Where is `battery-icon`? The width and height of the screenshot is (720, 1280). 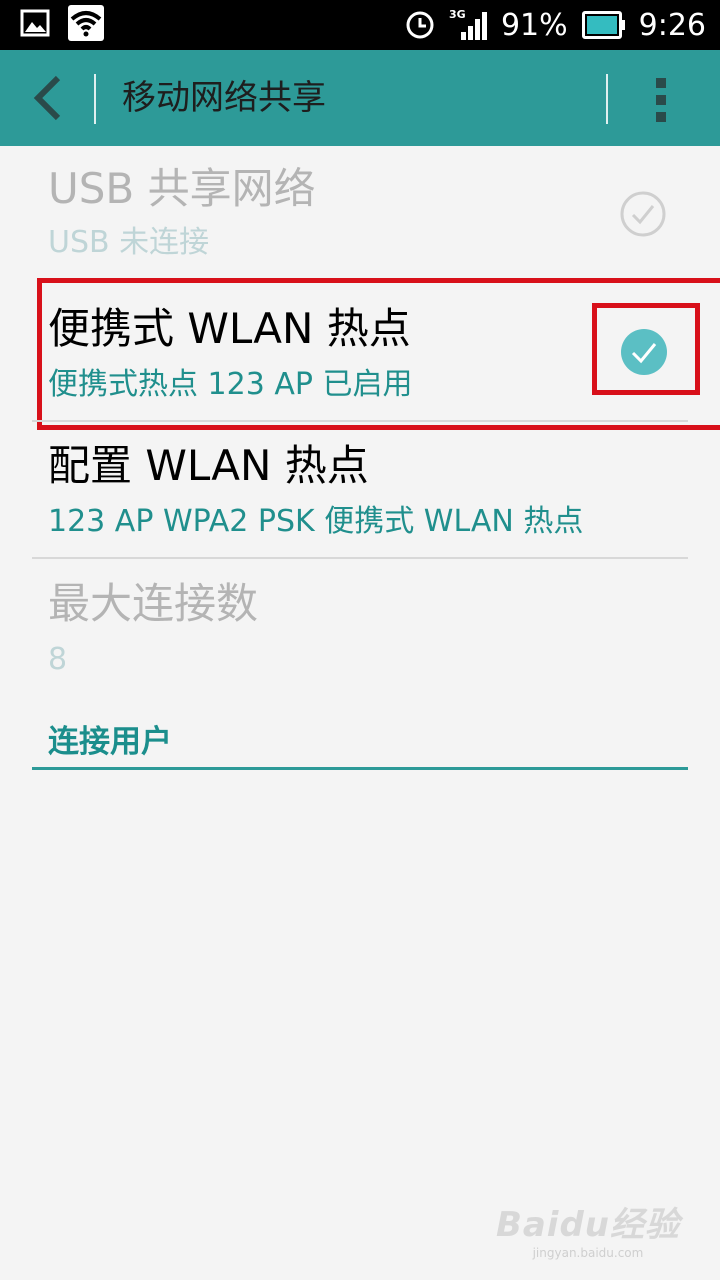 battery-icon is located at coordinates (603, 25).